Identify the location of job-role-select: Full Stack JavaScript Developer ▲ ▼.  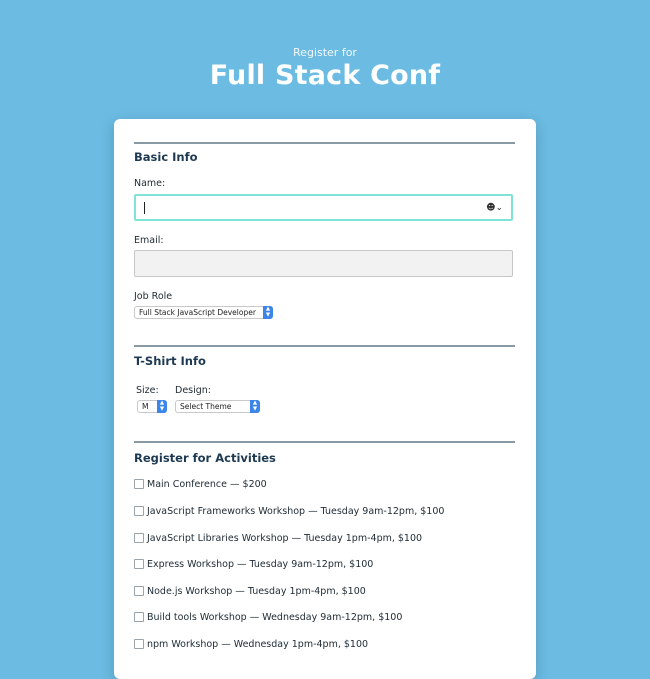
(203, 312).